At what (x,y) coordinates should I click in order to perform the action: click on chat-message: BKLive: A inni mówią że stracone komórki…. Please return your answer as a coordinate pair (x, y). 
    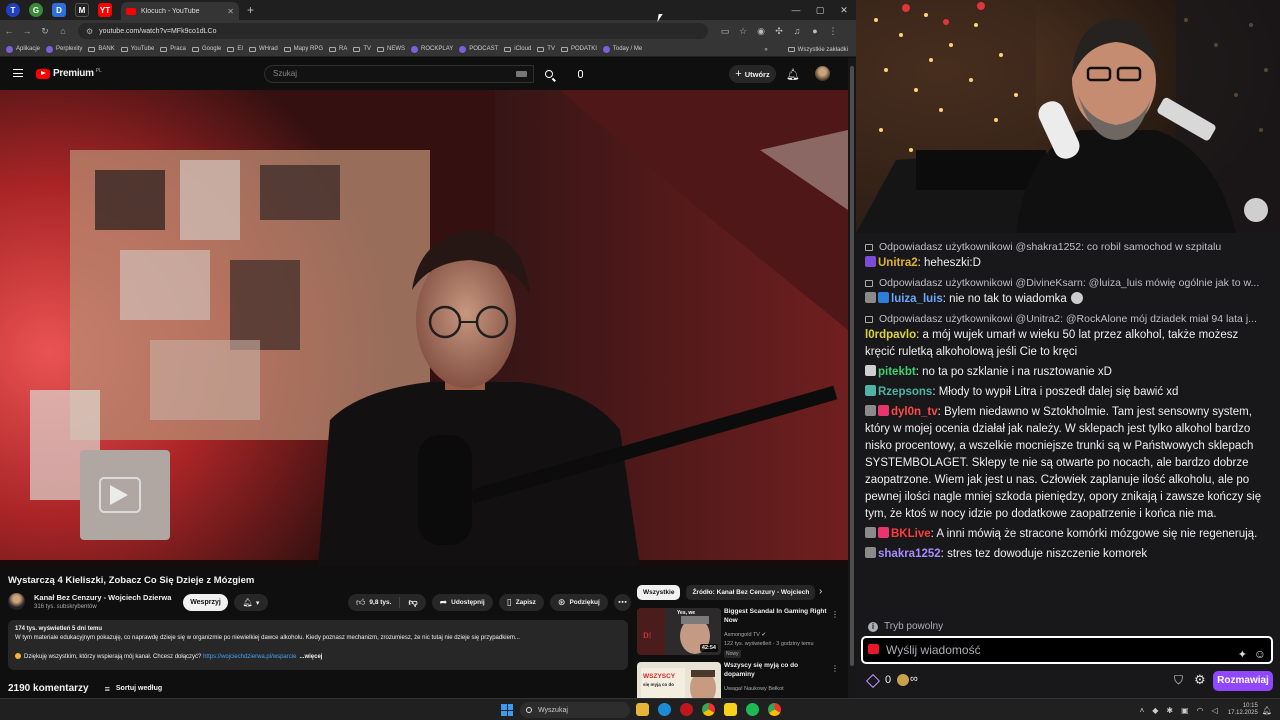
    Looking at the image, I should click on (1064, 534).